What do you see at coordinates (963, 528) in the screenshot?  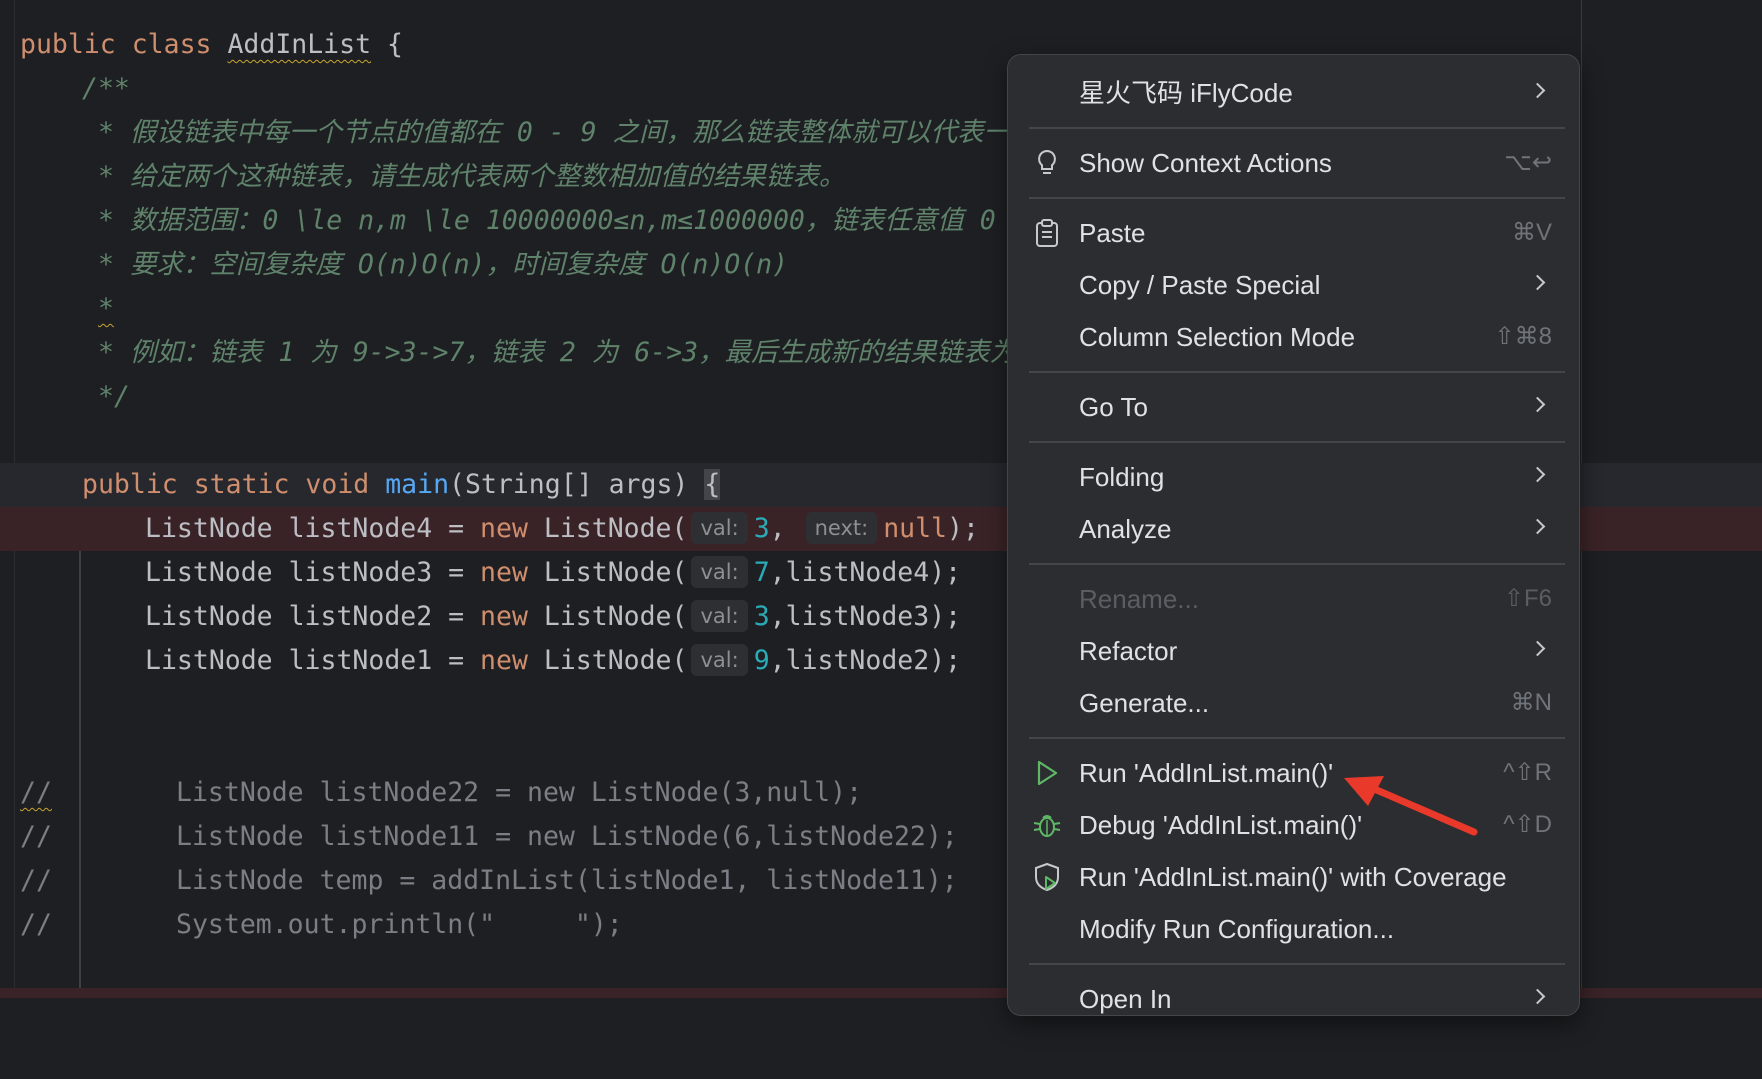 I see `statement-tail: );` at bounding box center [963, 528].